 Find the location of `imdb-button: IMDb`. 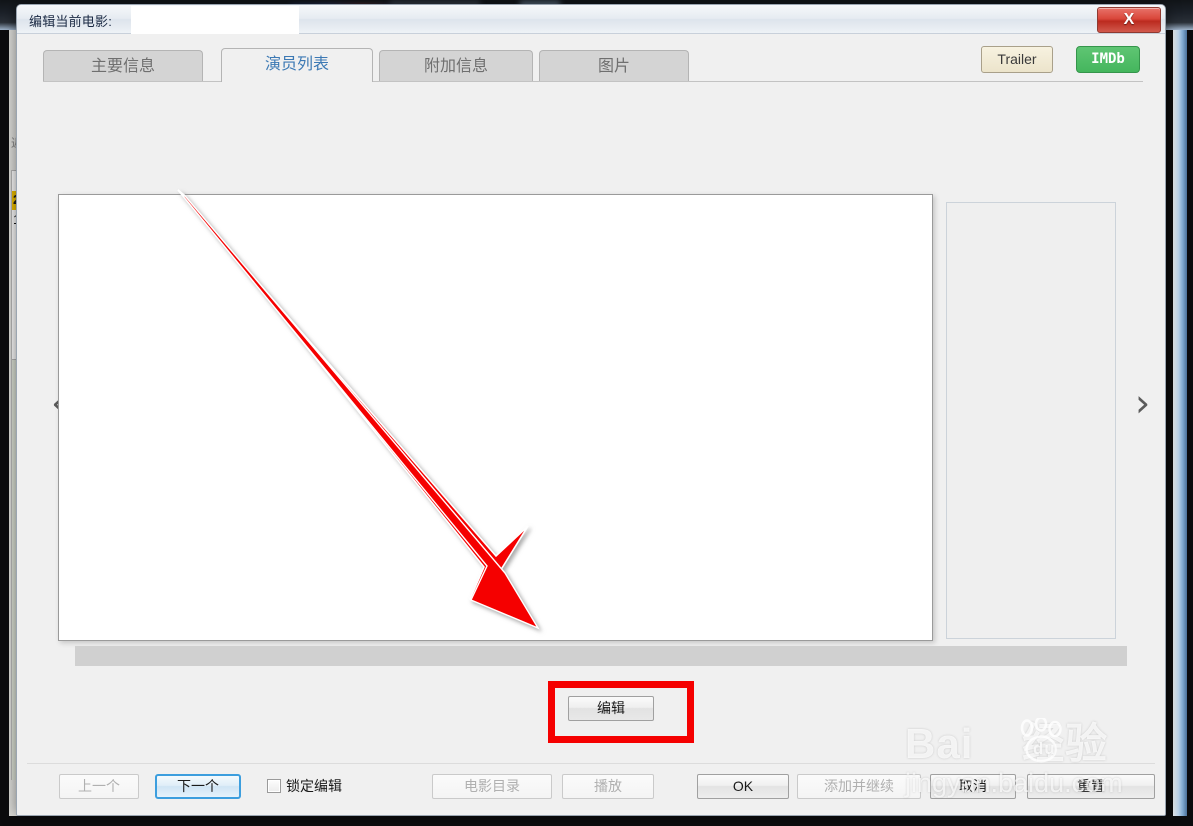

imdb-button: IMDb is located at coordinates (1108, 59).